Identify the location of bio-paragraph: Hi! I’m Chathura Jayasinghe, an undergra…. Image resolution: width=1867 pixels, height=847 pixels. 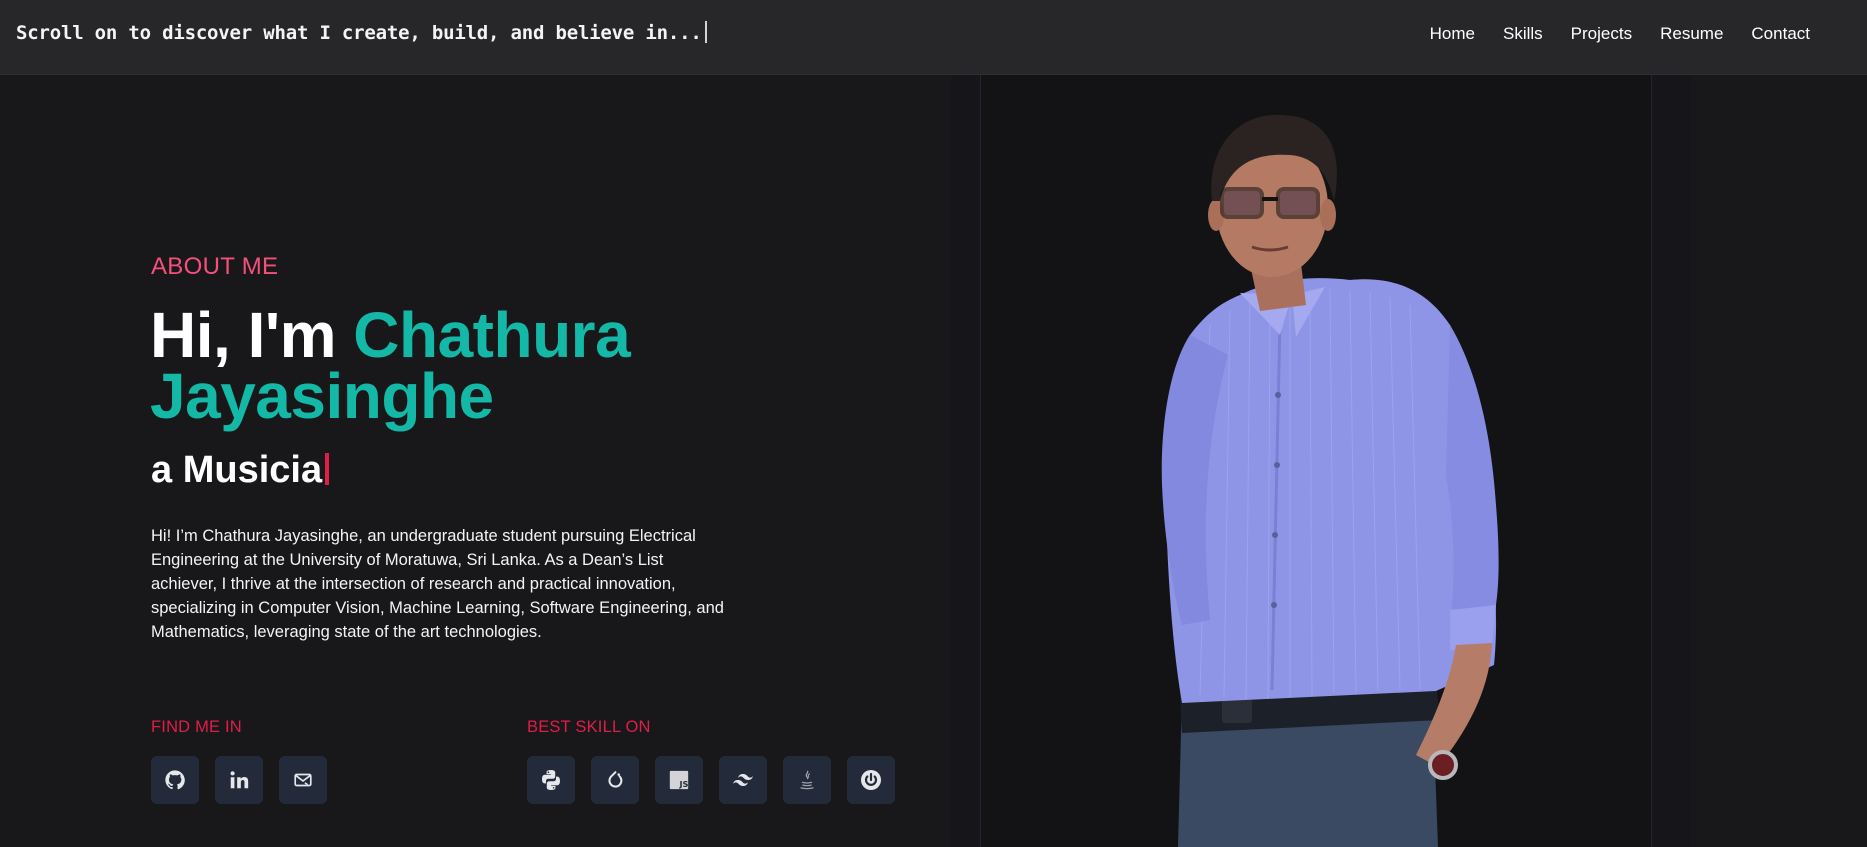
(437, 584).